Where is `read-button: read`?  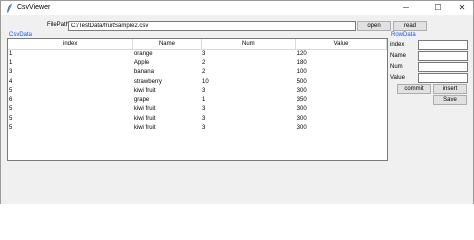 read-button: read is located at coordinates (410, 26).